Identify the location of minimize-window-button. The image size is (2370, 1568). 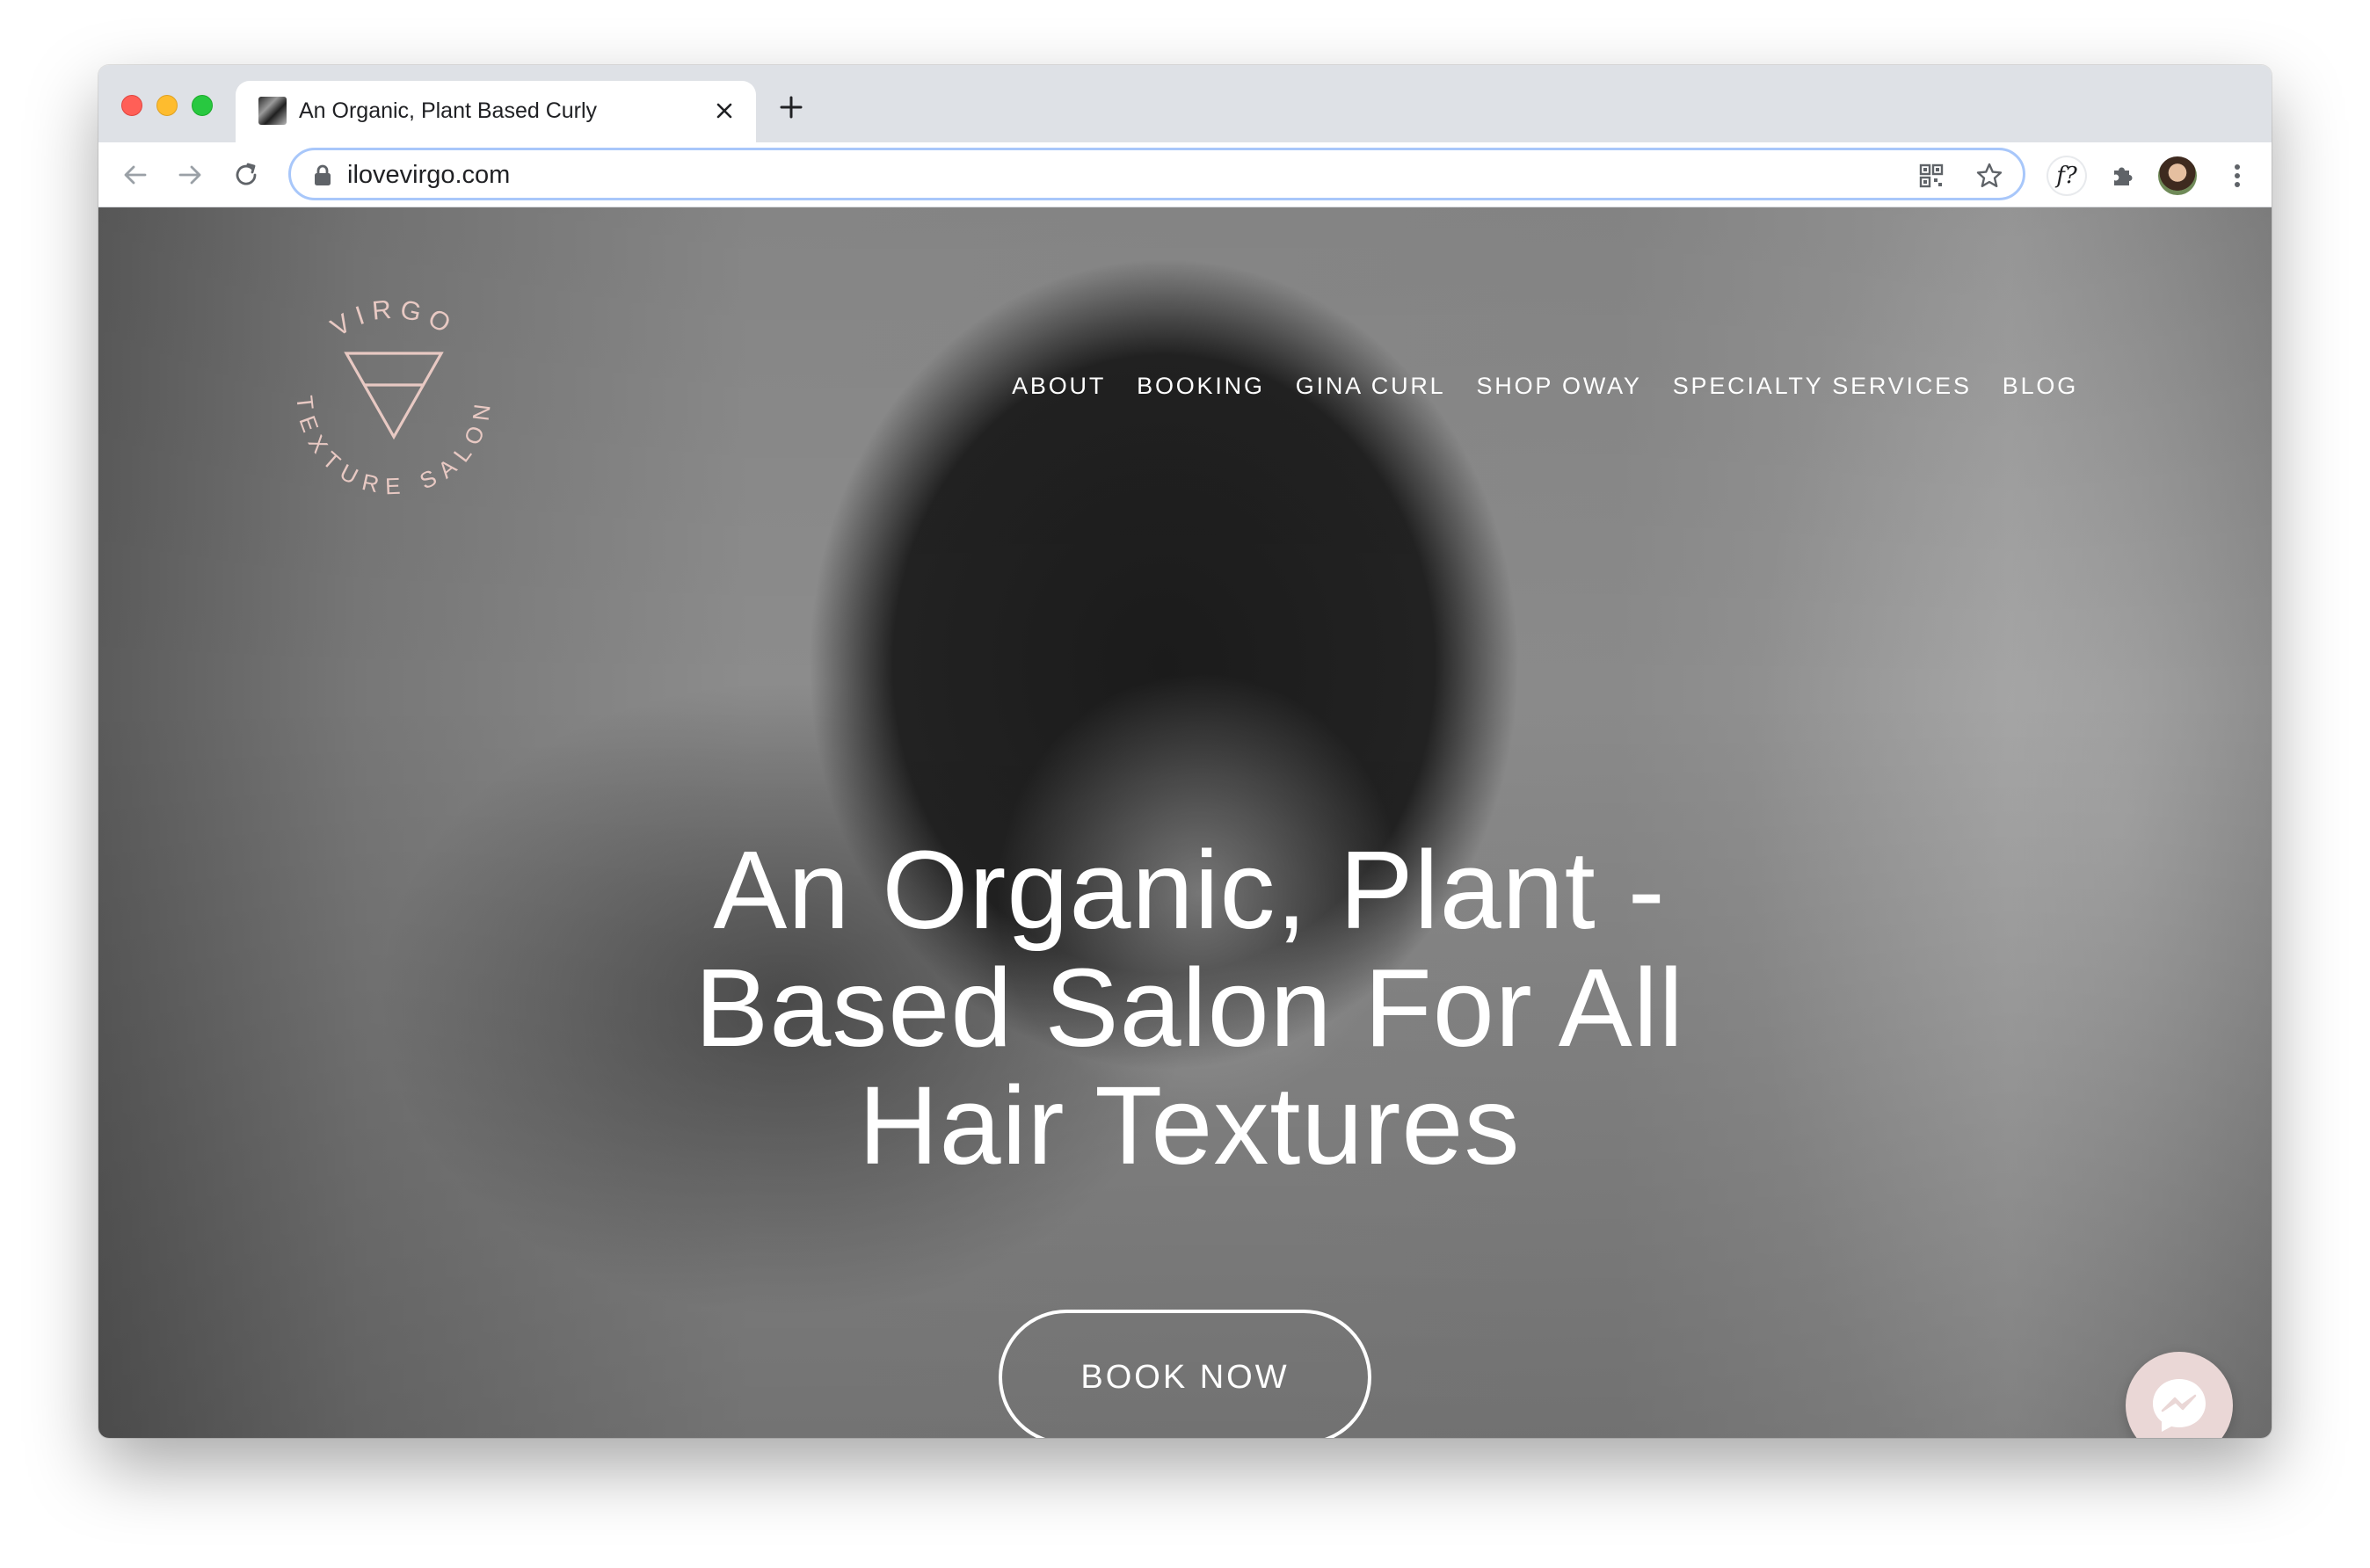
(167, 105).